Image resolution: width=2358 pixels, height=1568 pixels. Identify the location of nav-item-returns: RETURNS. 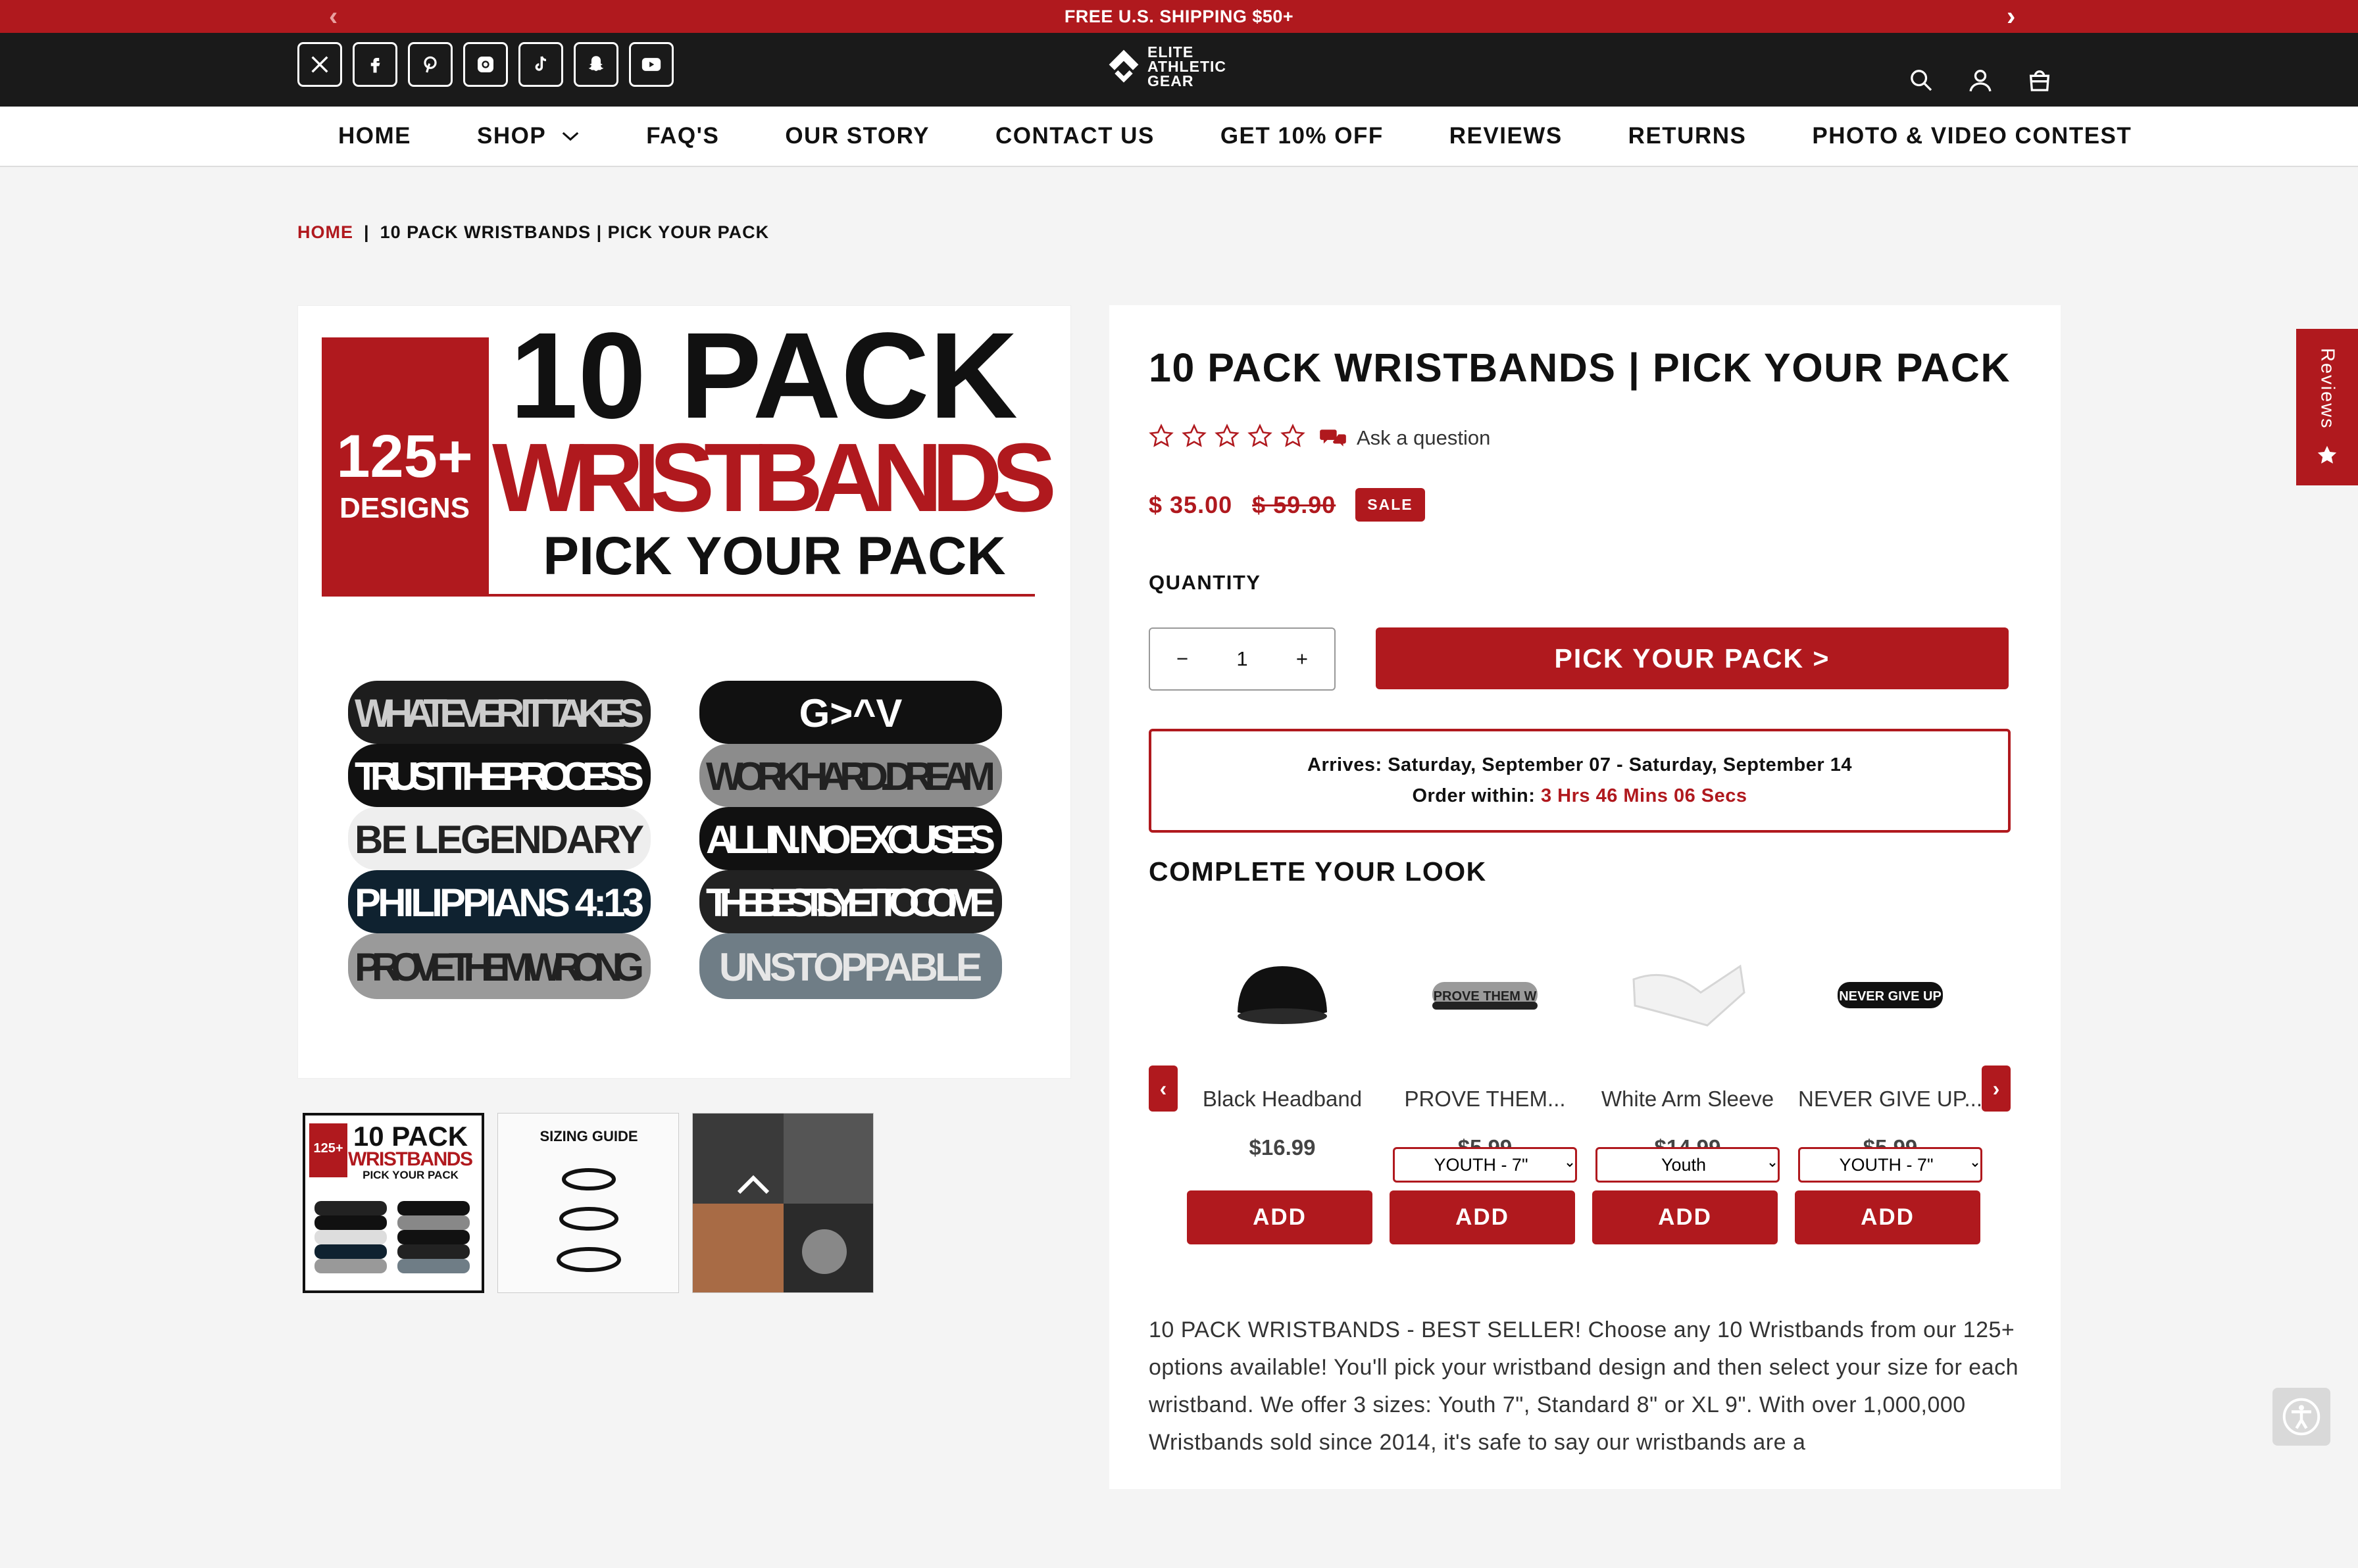
(1687, 136).